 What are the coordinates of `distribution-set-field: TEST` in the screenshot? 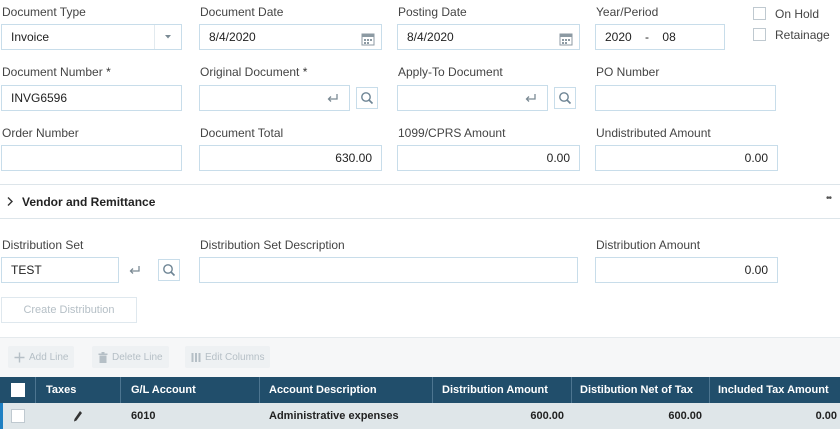 It's located at (60, 270).